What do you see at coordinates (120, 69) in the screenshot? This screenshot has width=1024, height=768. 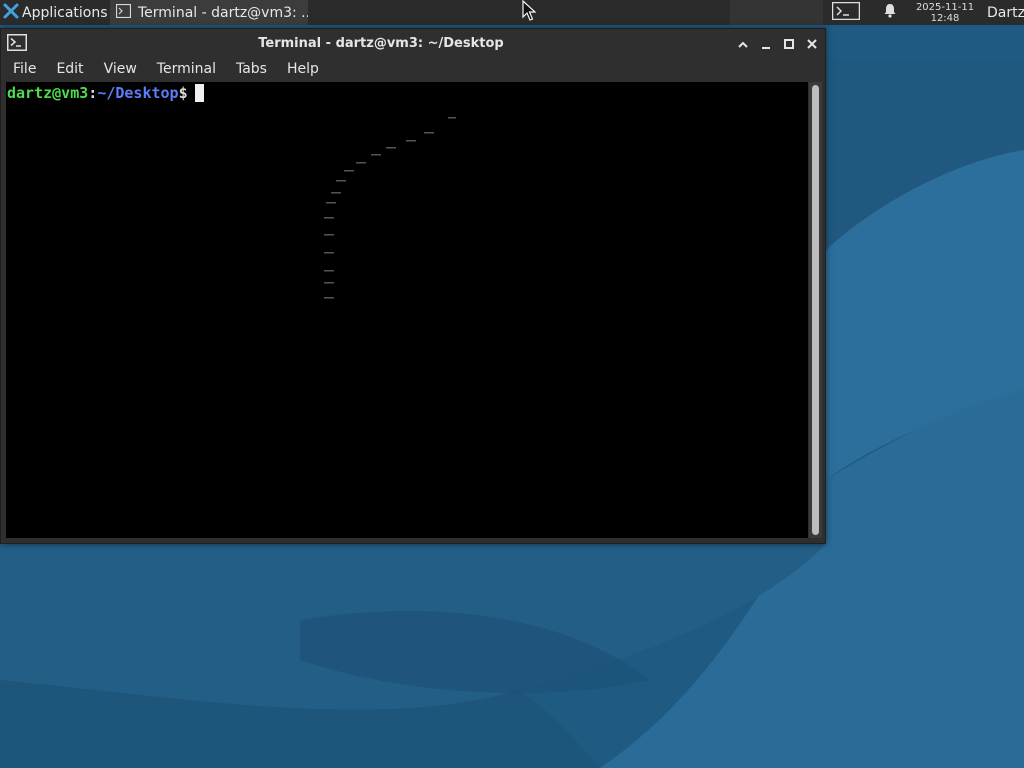 I see `menu-view: View` at bounding box center [120, 69].